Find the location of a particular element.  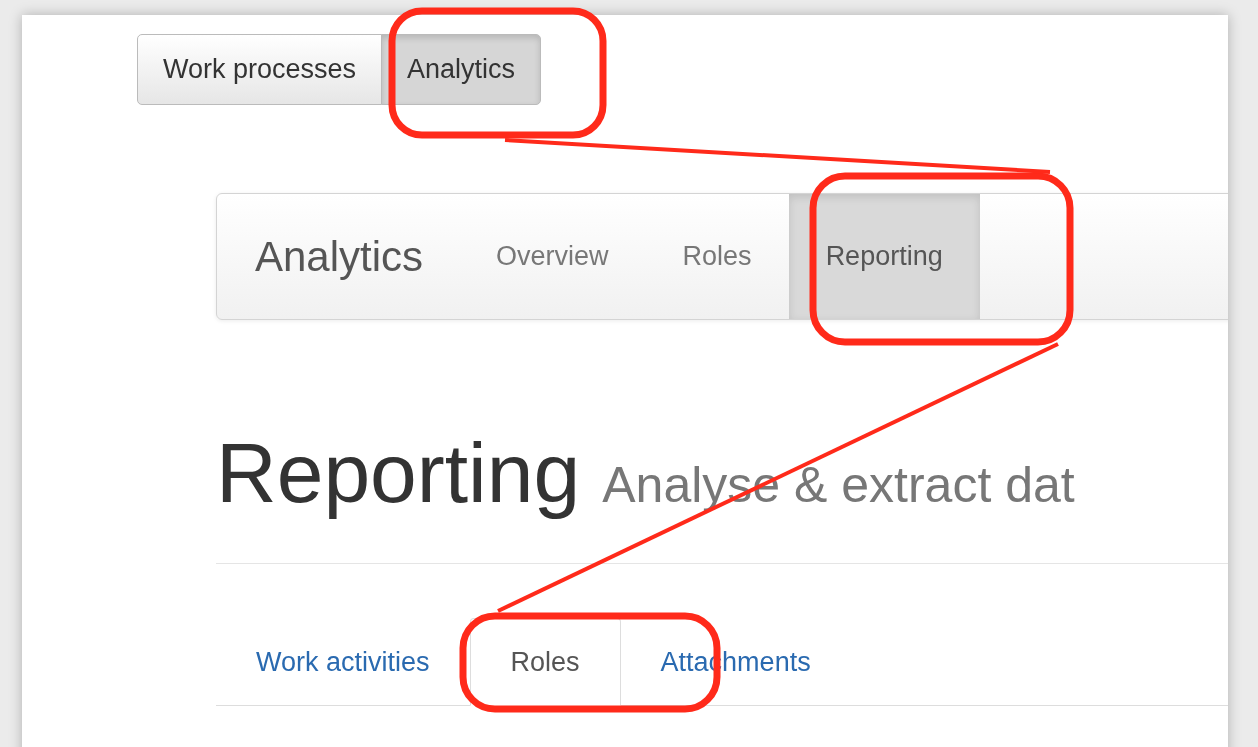

tab: Work activities is located at coordinates (343, 662).